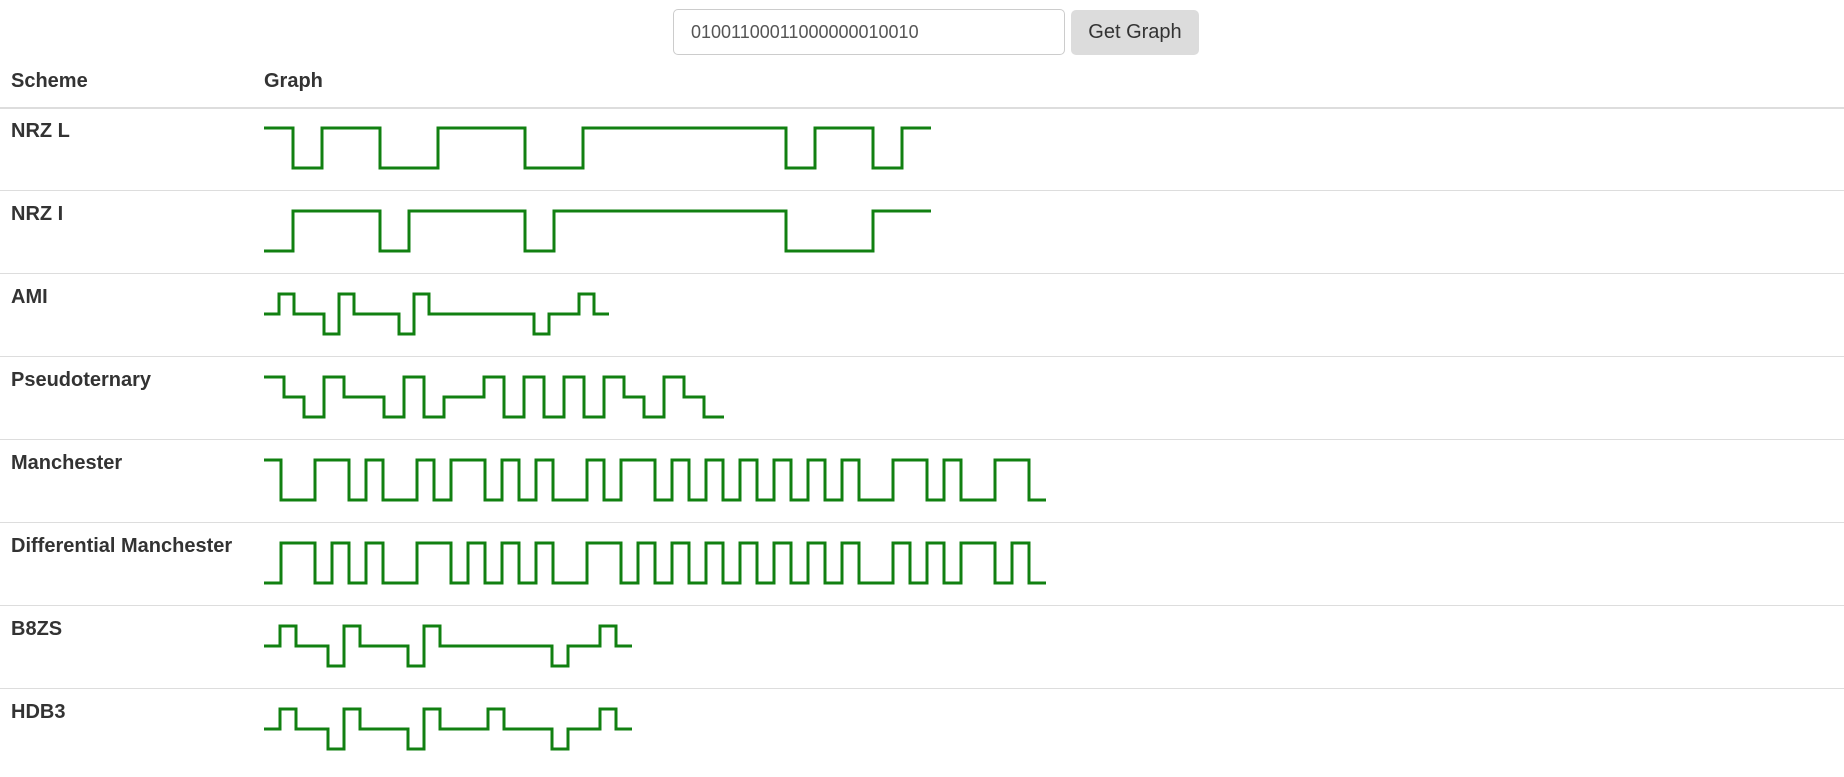 This screenshot has height=777, width=1844. Describe the element at coordinates (29, 297) in the screenshot. I see `scheme-name: AMI` at that location.